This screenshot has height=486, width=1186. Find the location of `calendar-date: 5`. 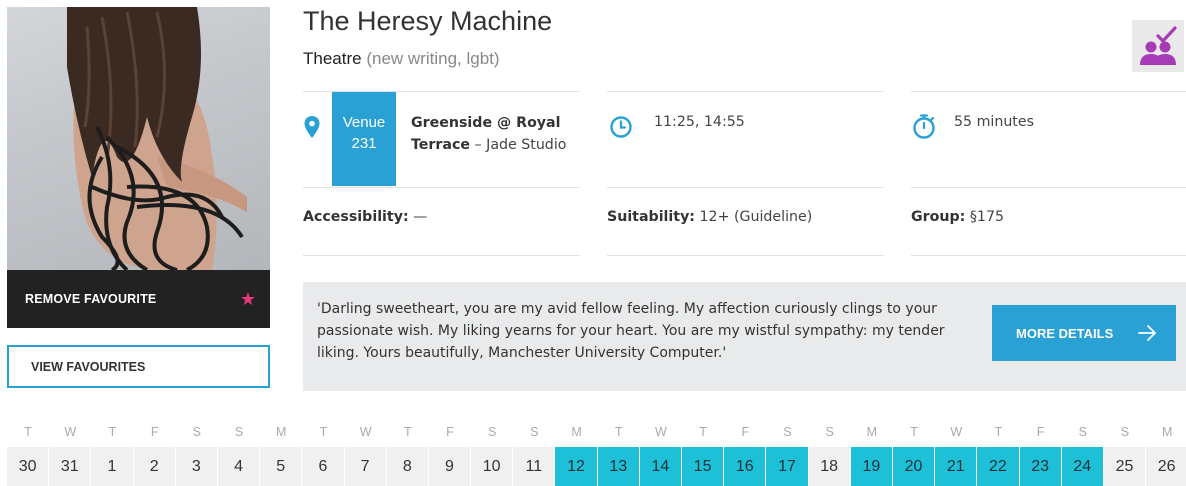

calendar-date: 5 is located at coordinates (281, 466).